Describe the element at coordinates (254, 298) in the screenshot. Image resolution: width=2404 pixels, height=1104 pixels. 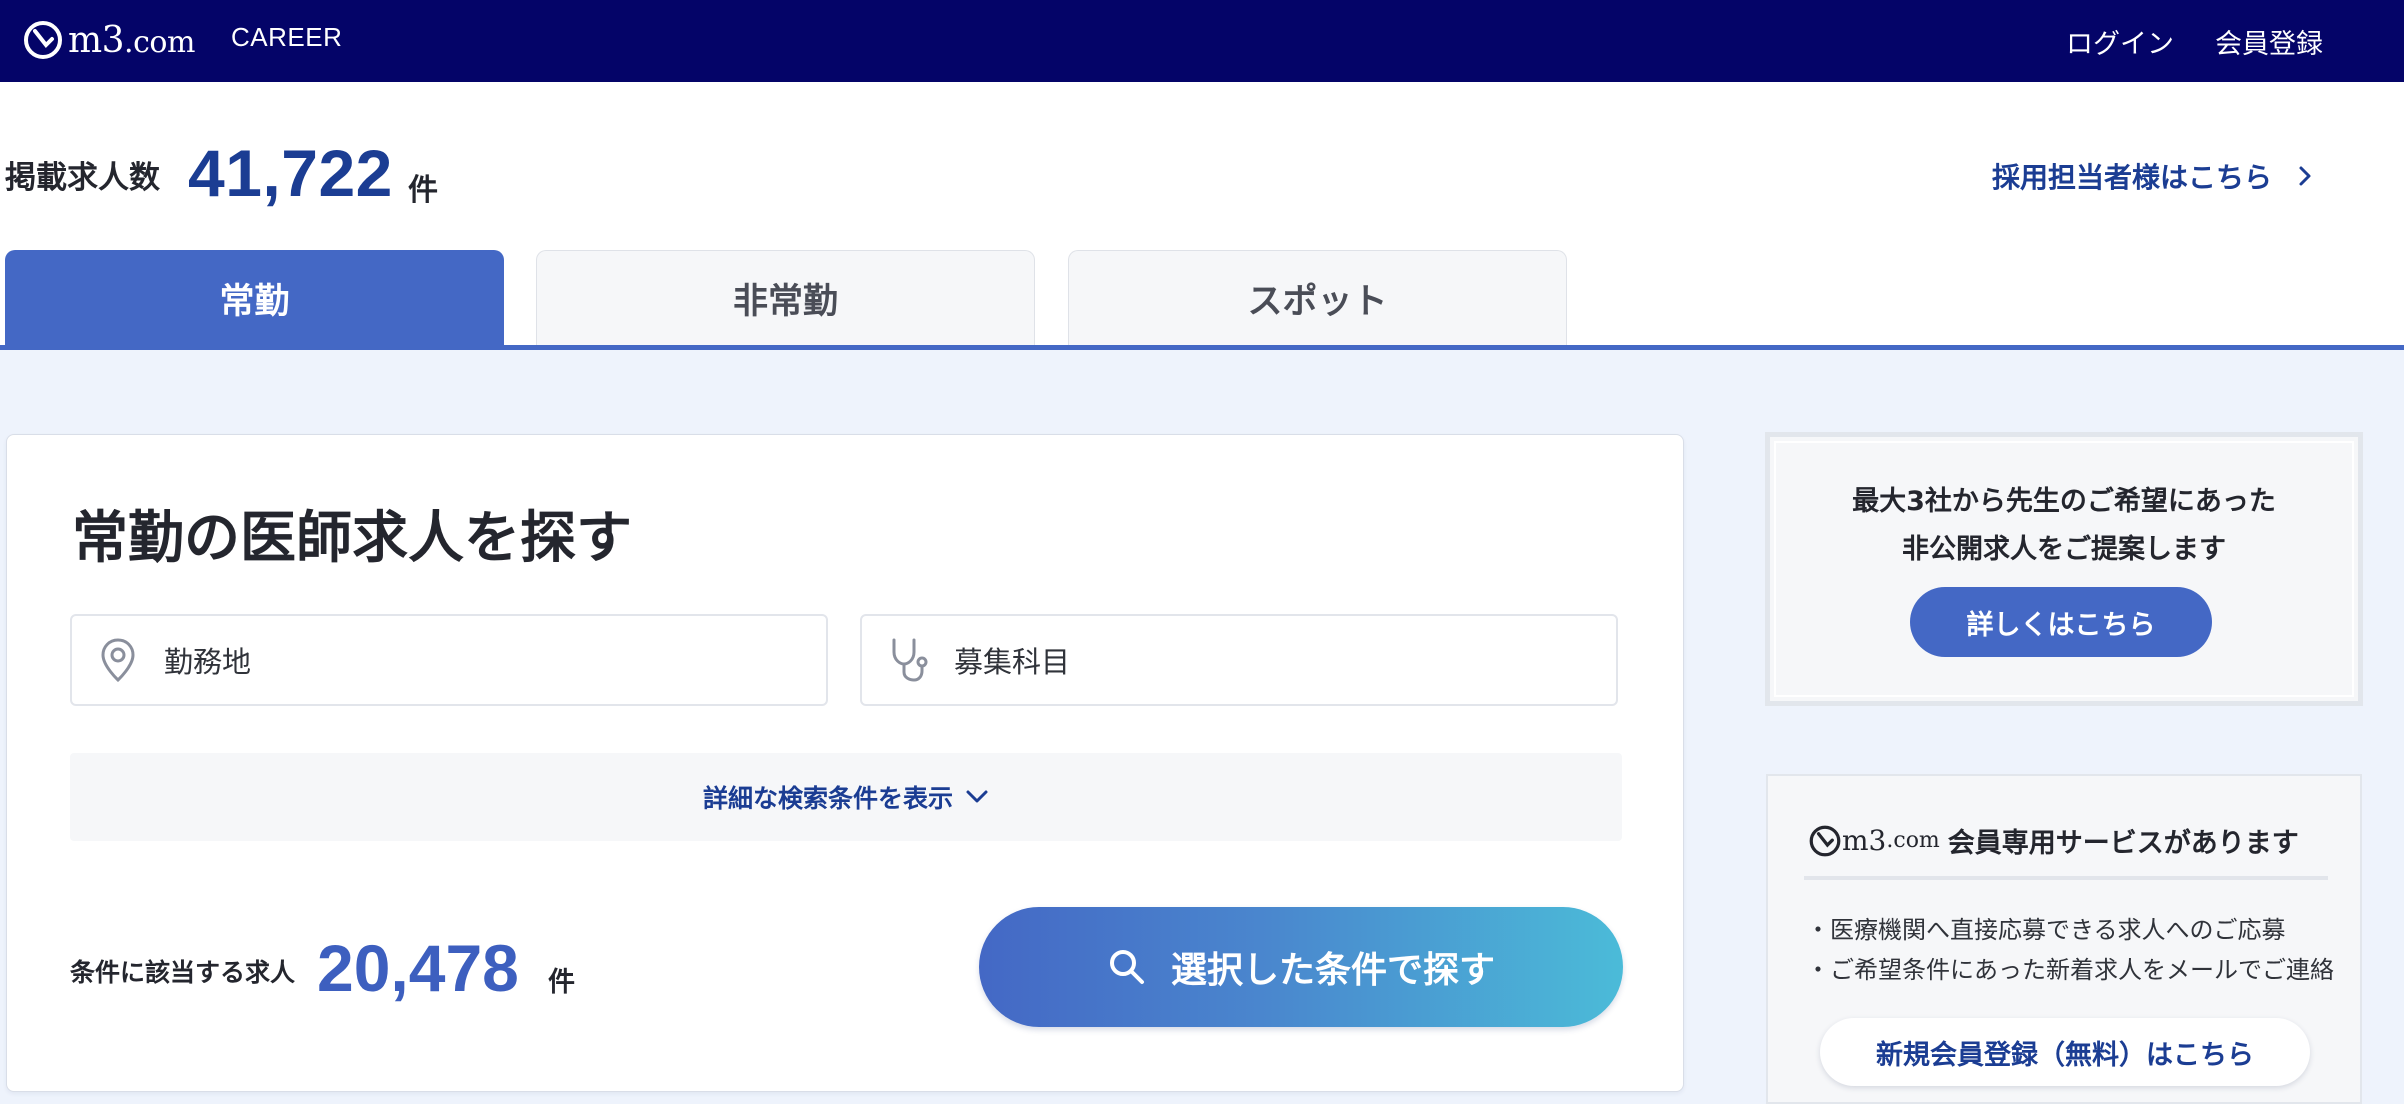
I see `tab-fulltime: 常勤` at that location.